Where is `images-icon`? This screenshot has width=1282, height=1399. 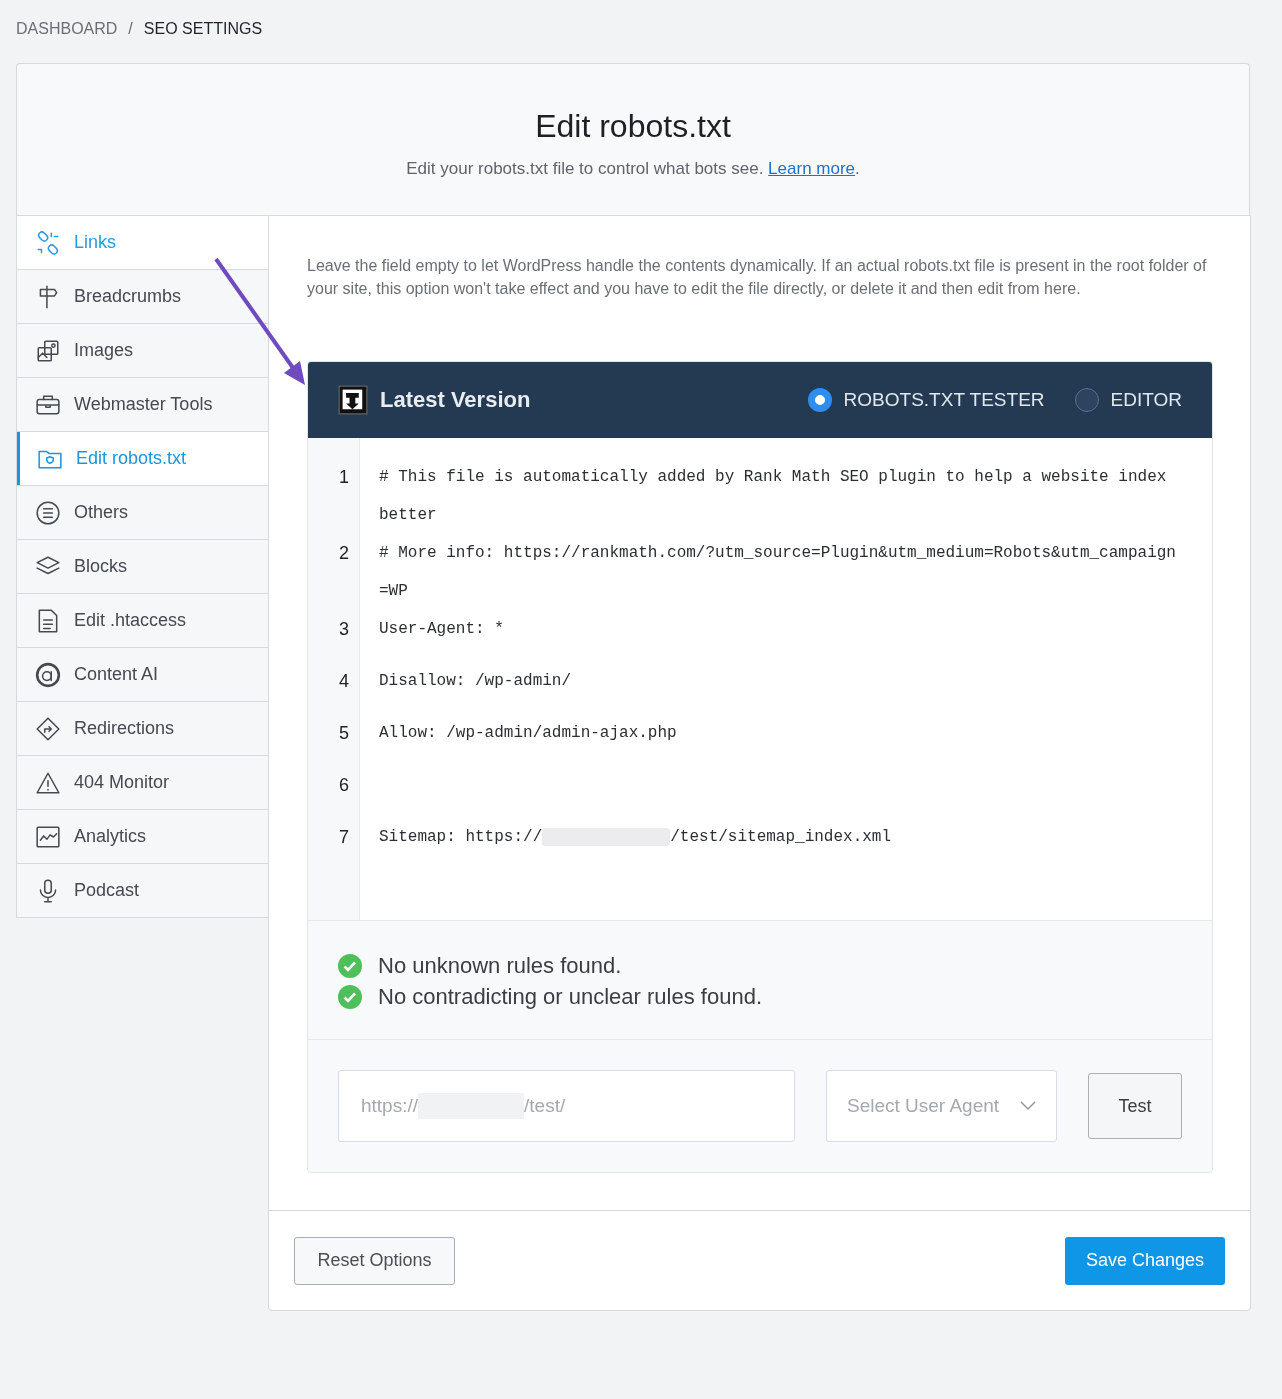
images-icon is located at coordinates (48, 350).